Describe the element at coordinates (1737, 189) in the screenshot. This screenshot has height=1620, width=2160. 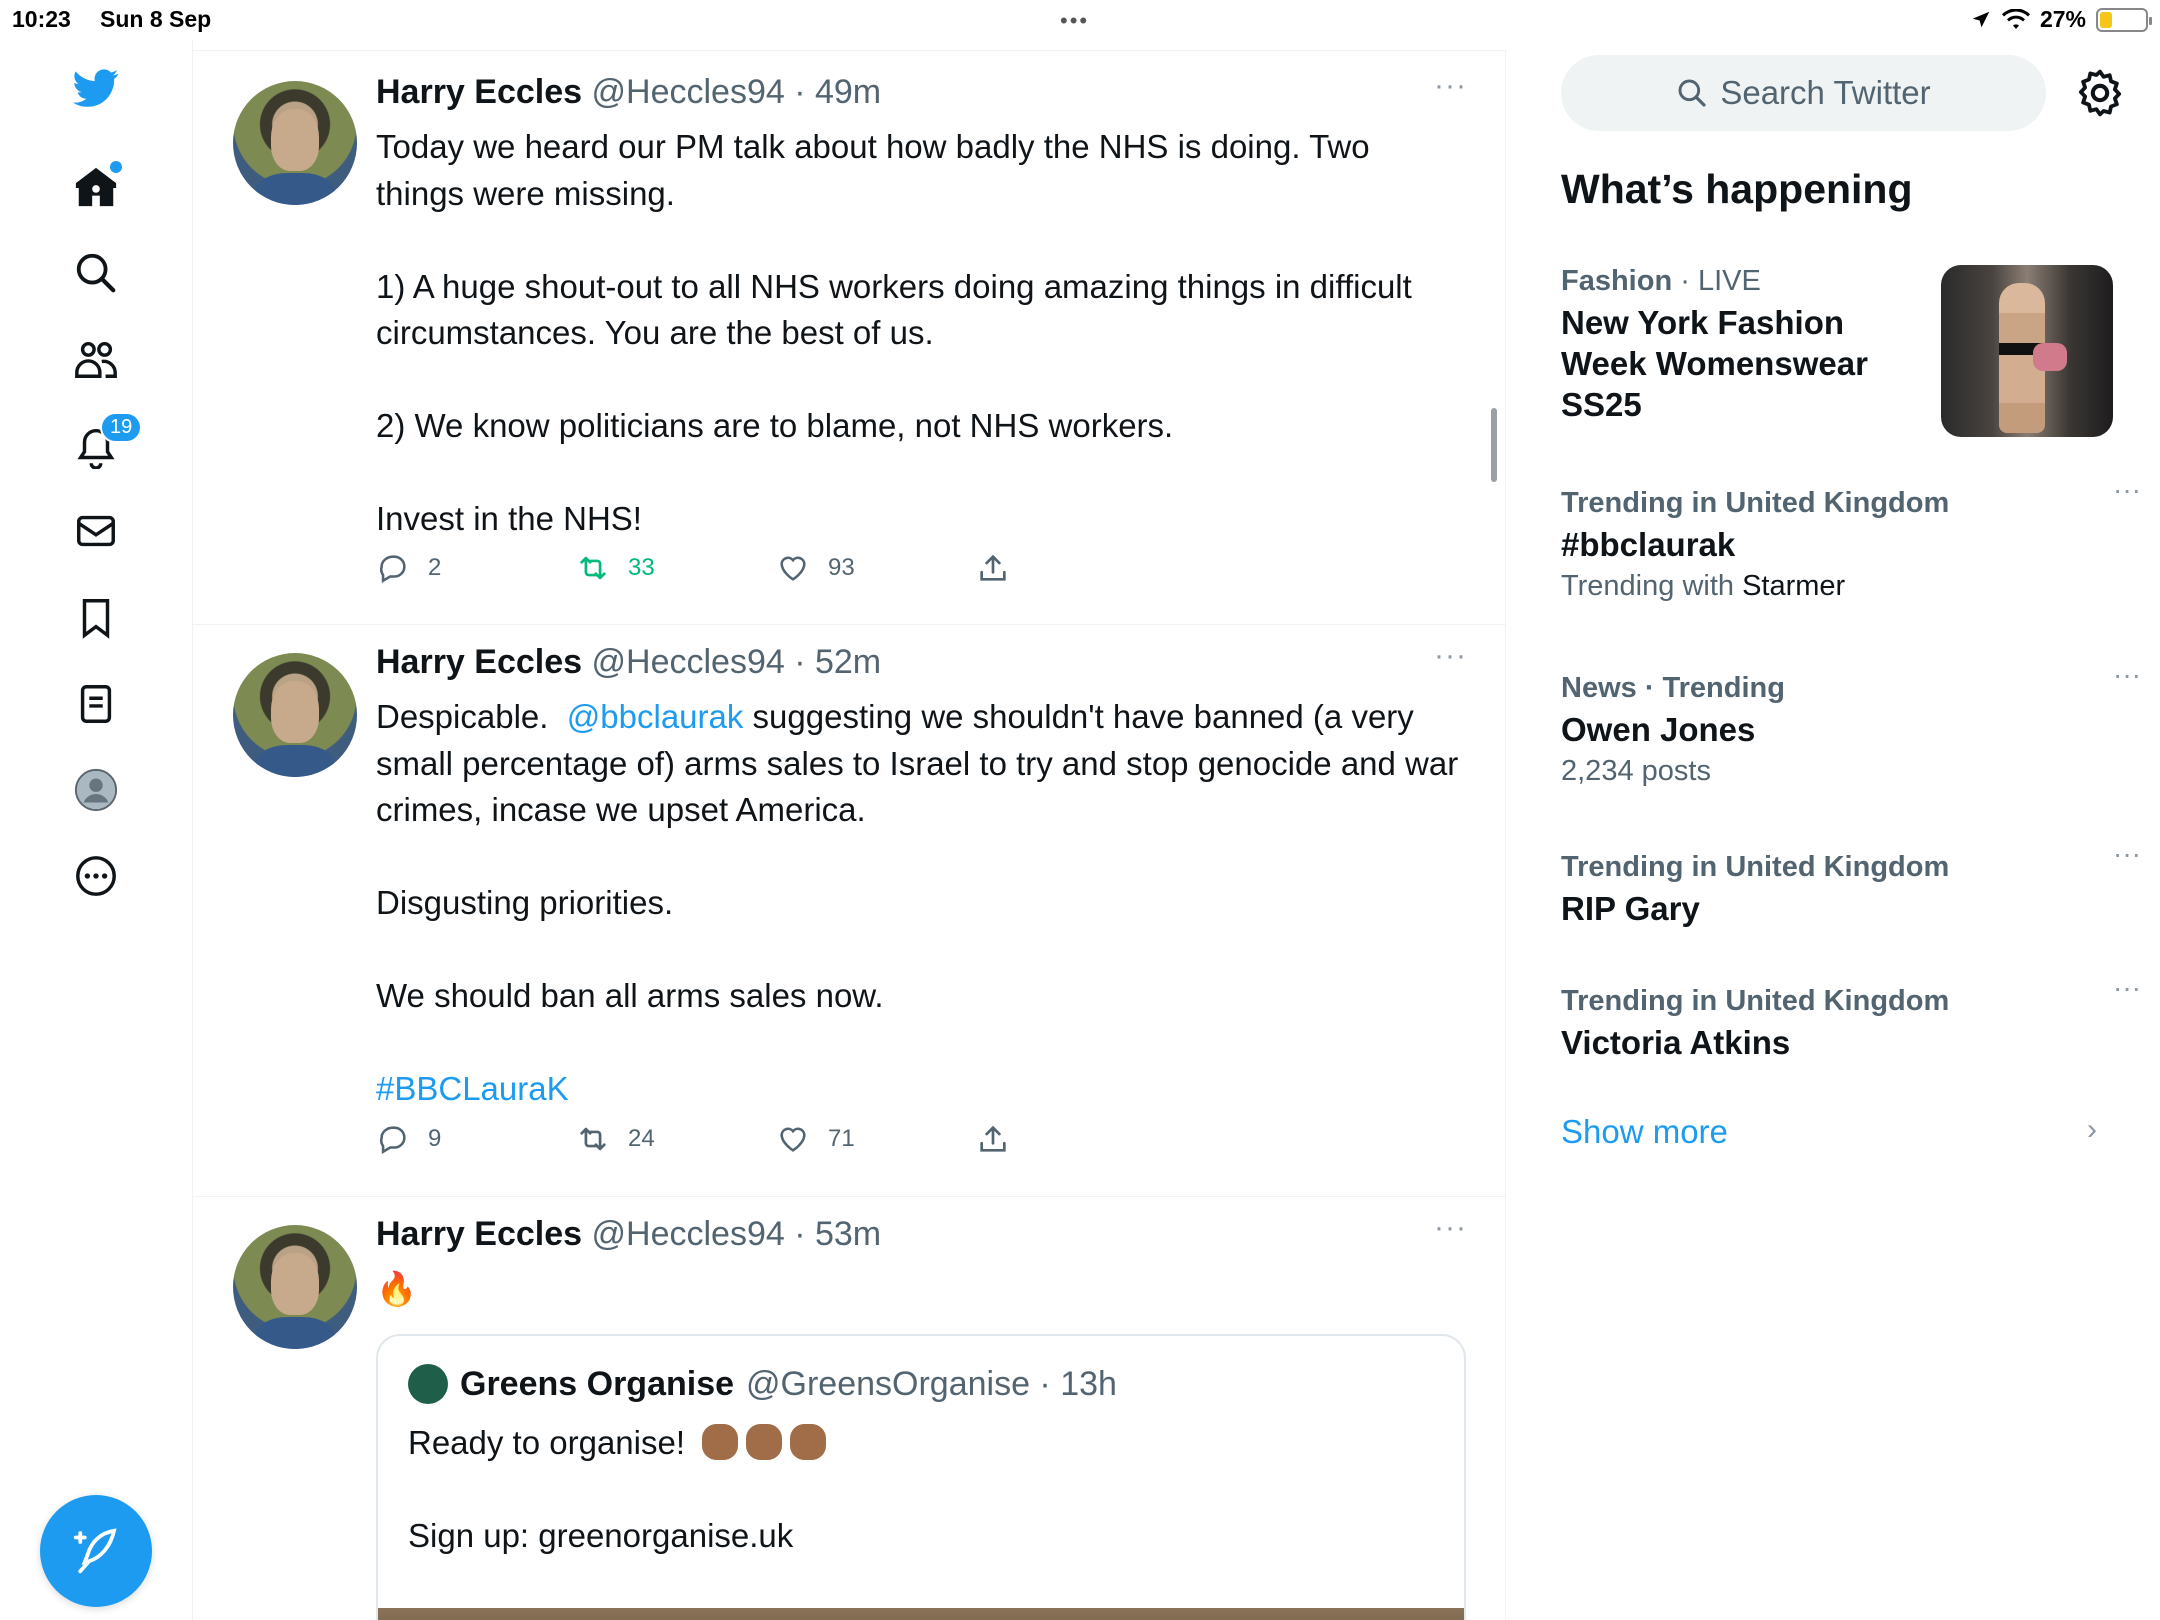
I see `whats-happening-heading: What’s happening` at that location.